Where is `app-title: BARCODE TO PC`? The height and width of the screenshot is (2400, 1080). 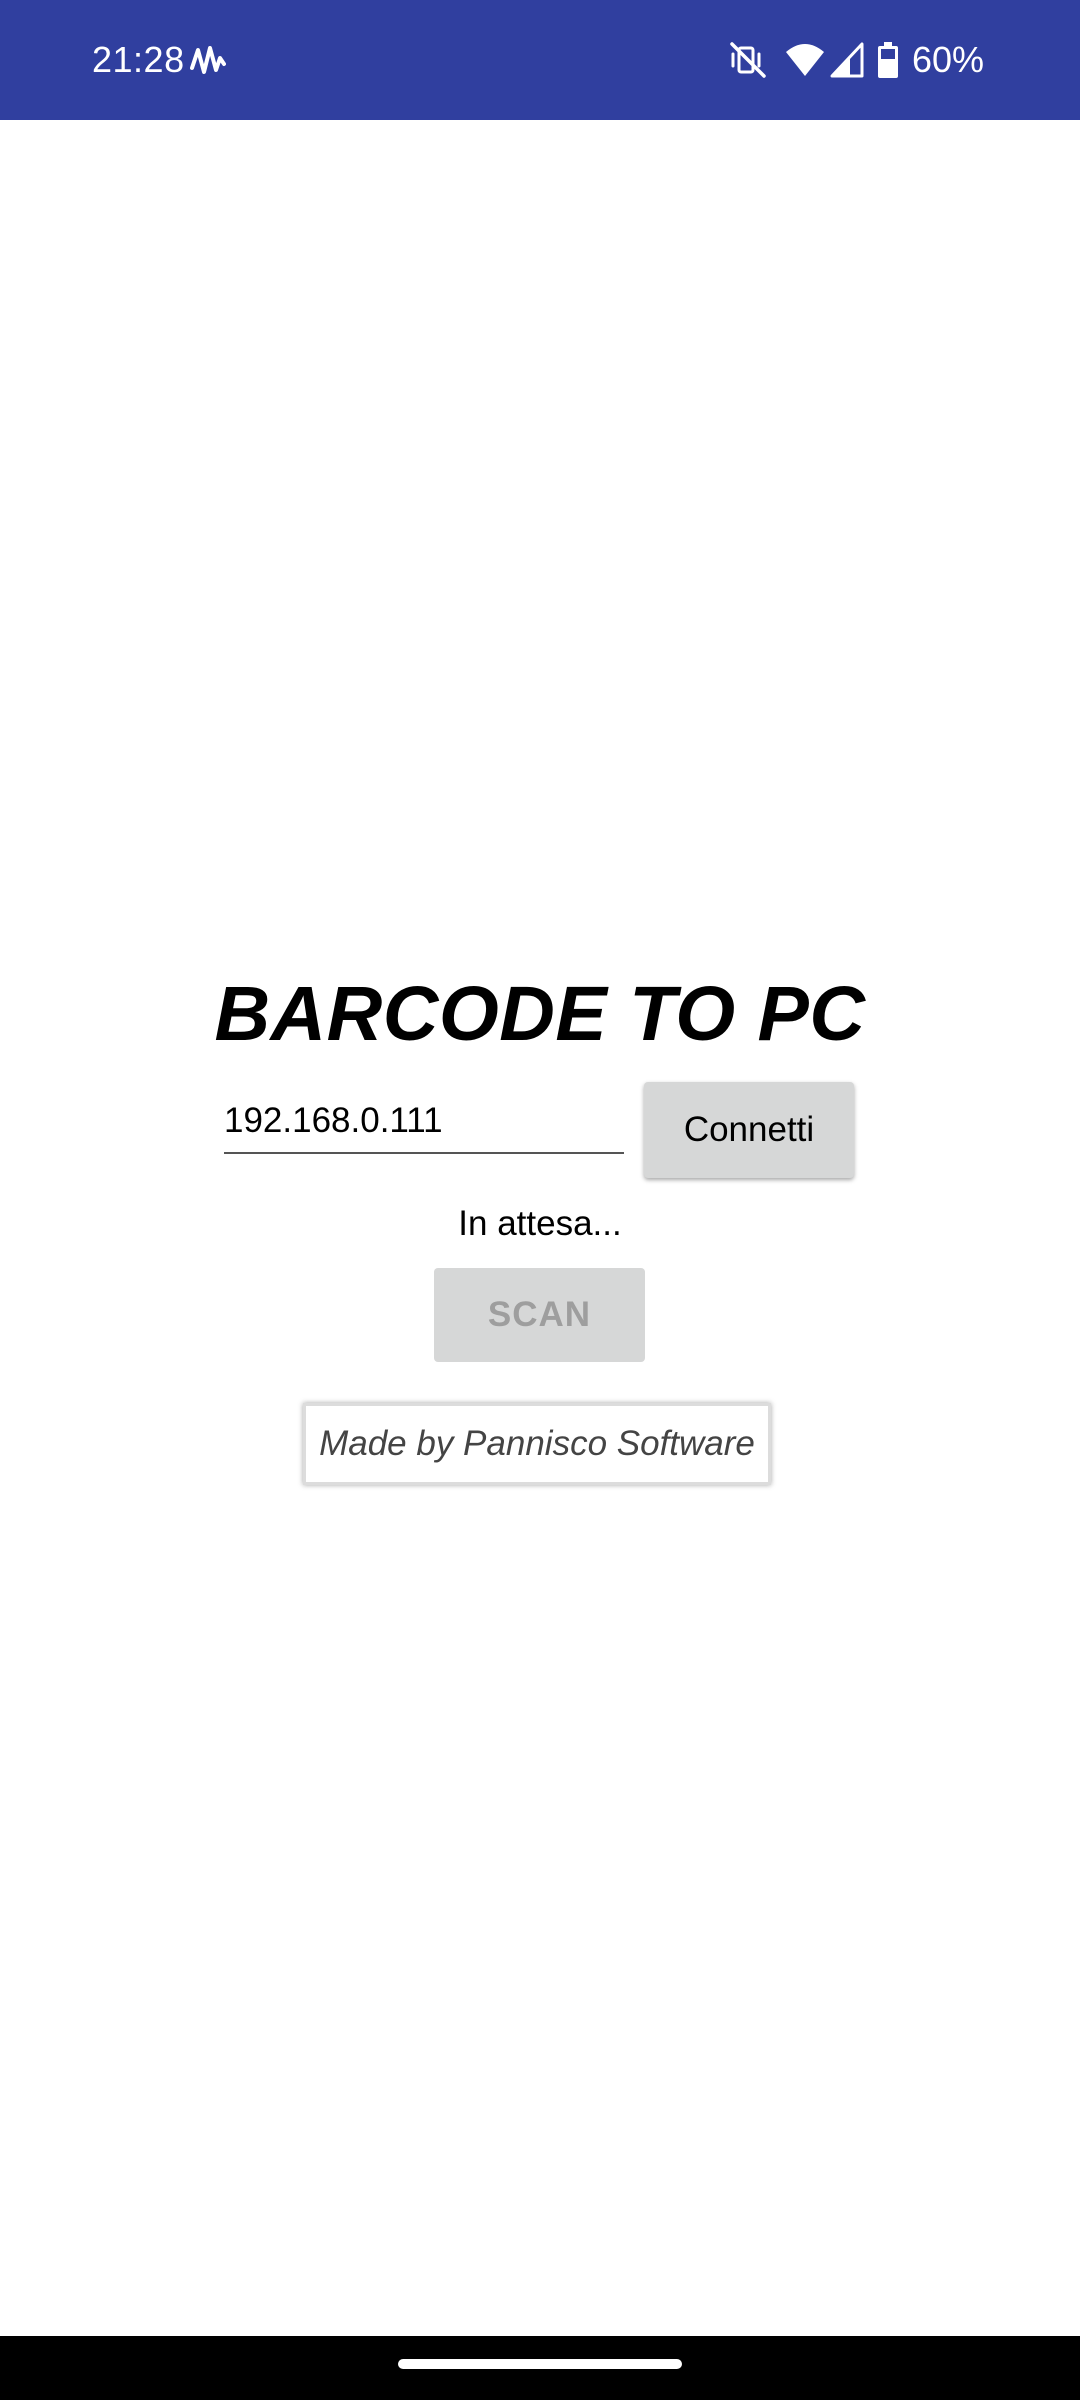
app-title: BARCODE TO PC is located at coordinates (540, 1014).